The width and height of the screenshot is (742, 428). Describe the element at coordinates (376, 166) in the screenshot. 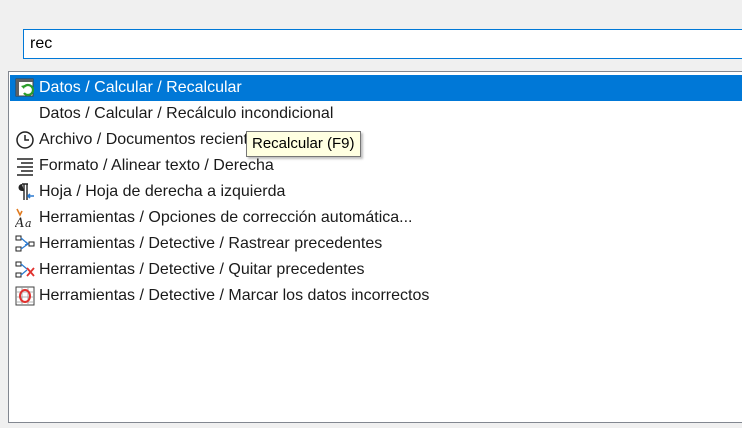

I see `result-item: Formato / Alinear texto / Derecha` at that location.